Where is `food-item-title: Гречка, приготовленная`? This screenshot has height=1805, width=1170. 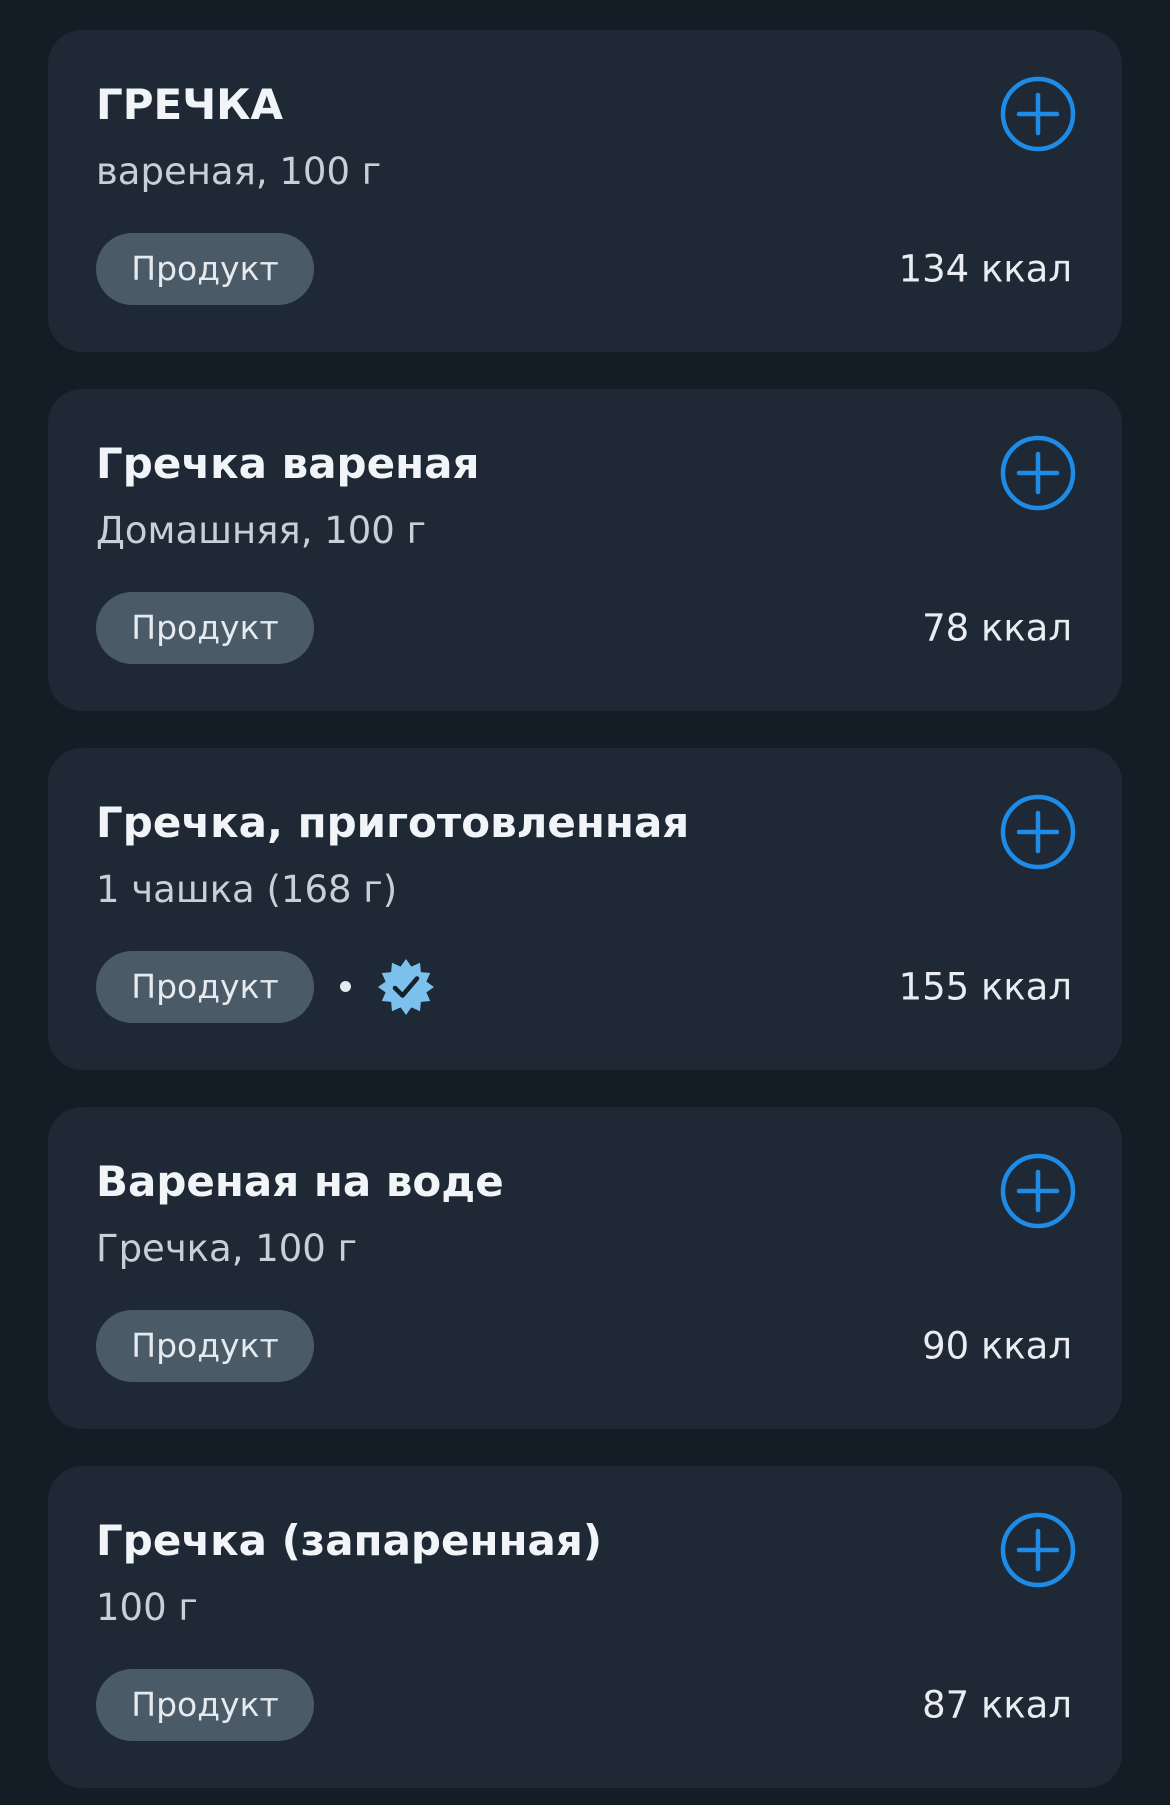 food-item-title: Гречка, приготовленная is located at coordinates (393, 822).